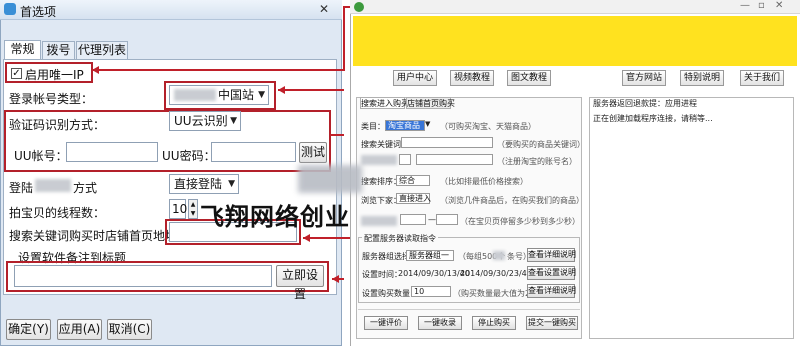  What do you see at coordinates (413, 180) in the screenshot?
I see `sort-select: 综合` at bounding box center [413, 180].